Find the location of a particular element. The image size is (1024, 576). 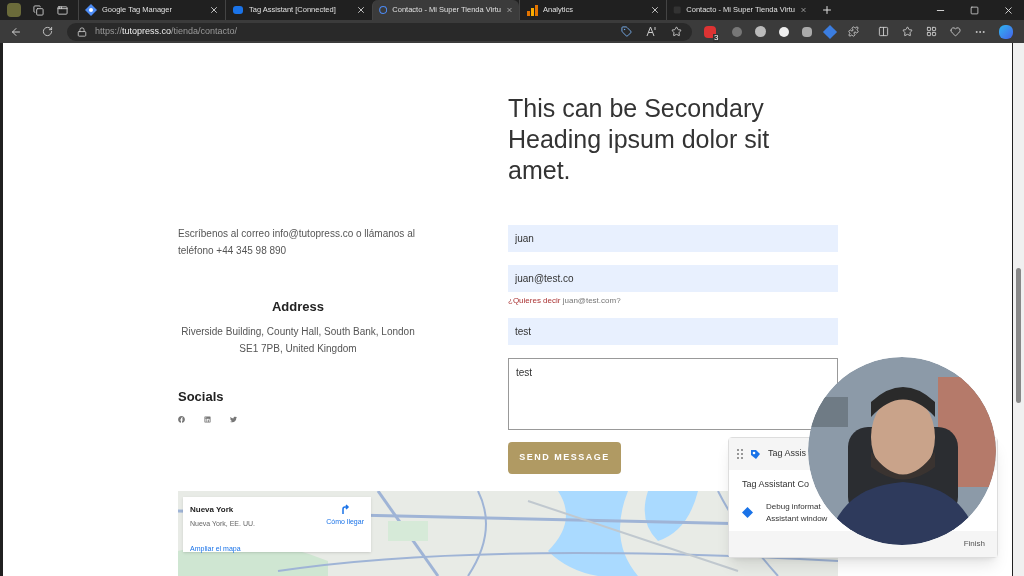

extension-badge: 3 is located at coordinates (716, 37).